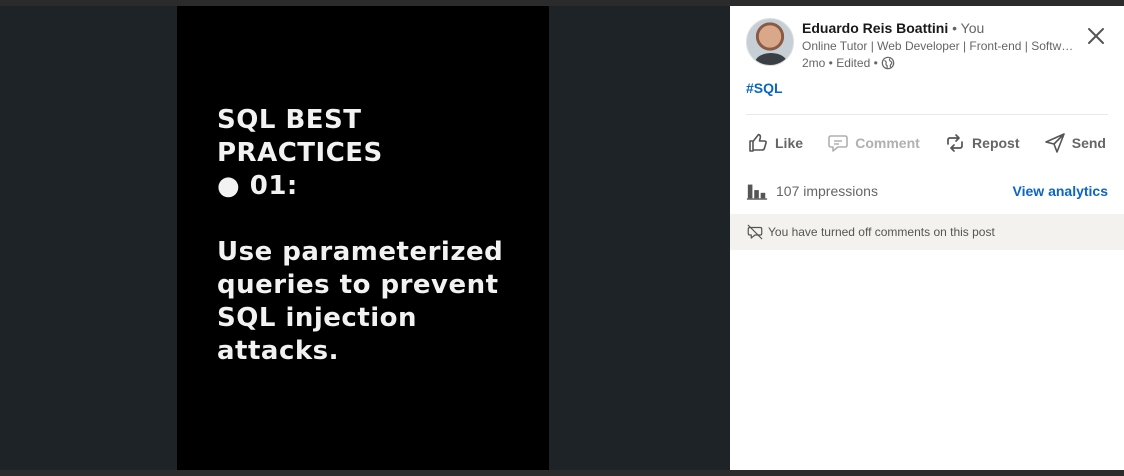 The image size is (1124, 476). I want to click on comment-off-icon, so click(755, 232).